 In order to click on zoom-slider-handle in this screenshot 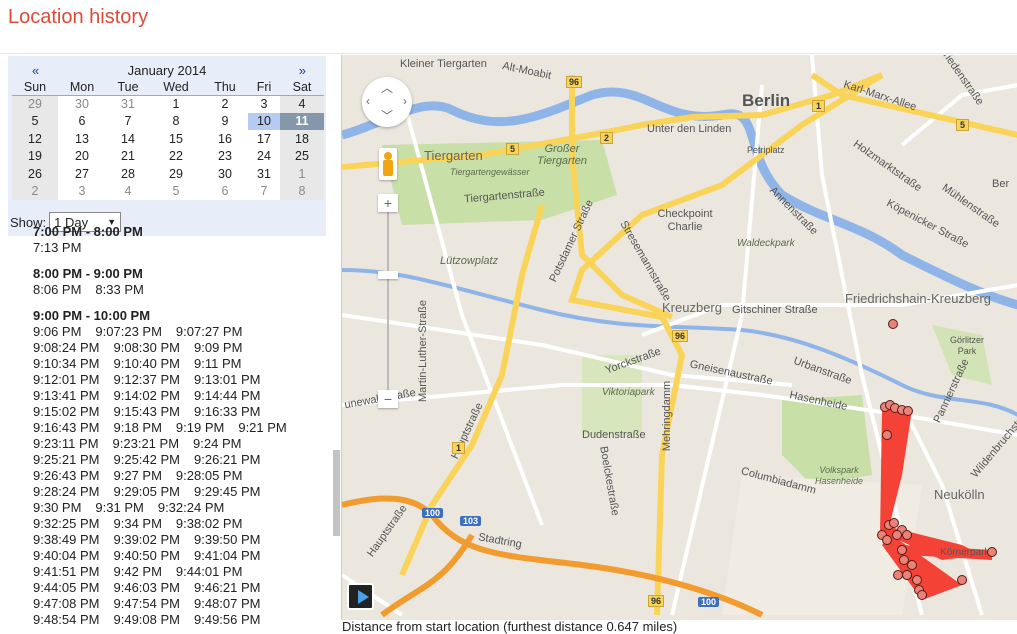, I will do `click(388, 275)`.